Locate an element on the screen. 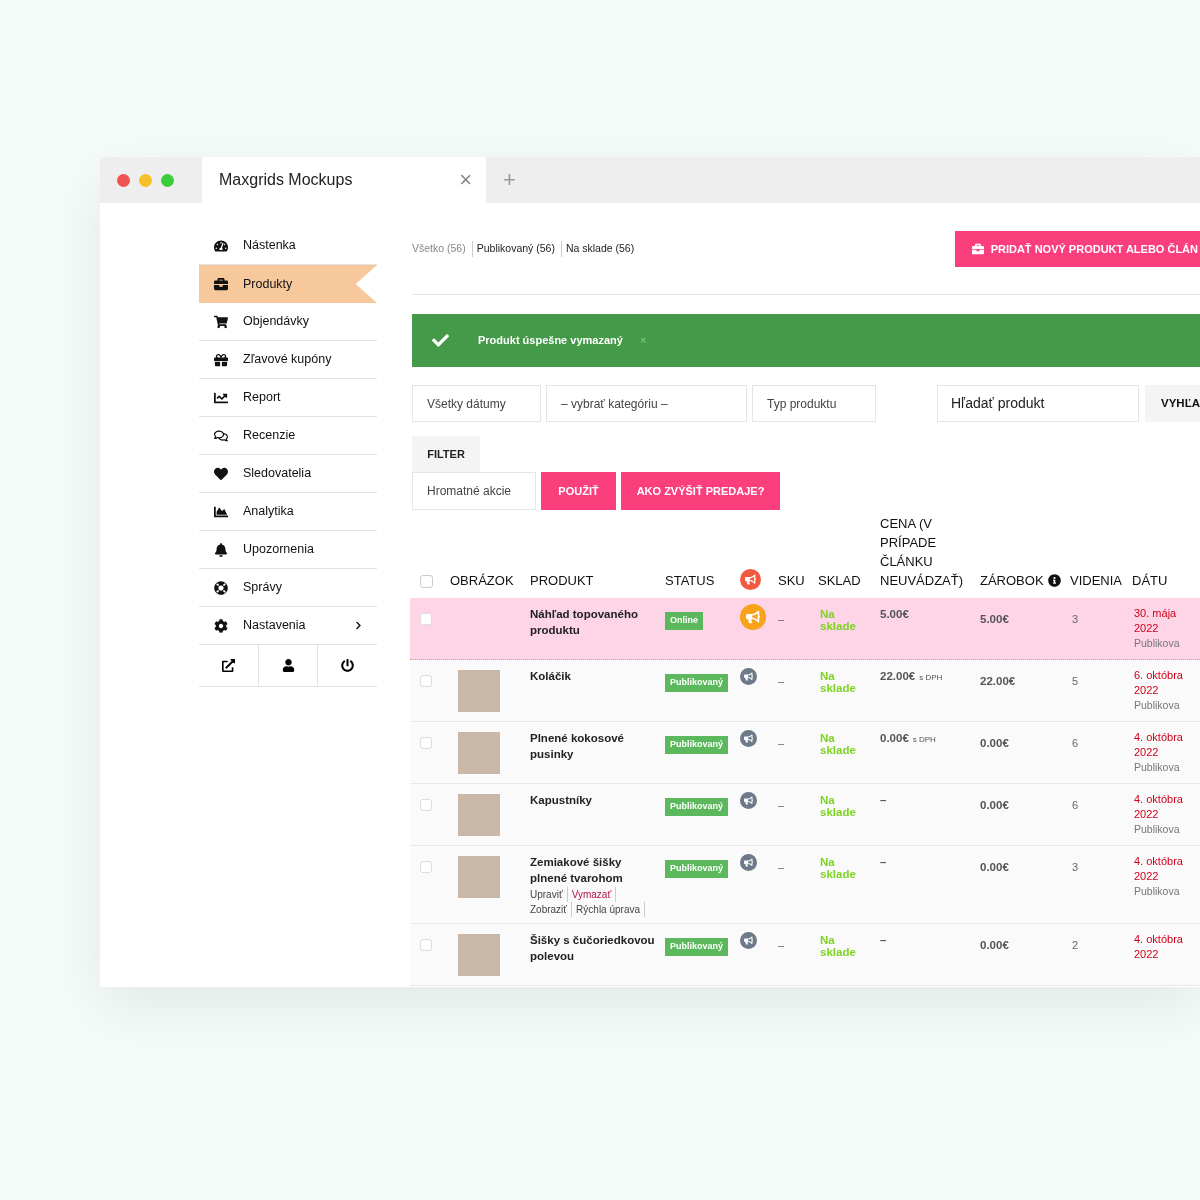 The height and width of the screenshot is (1200, 1200). sidebar-item: Upozornenia is located at coordinates (288, 550).